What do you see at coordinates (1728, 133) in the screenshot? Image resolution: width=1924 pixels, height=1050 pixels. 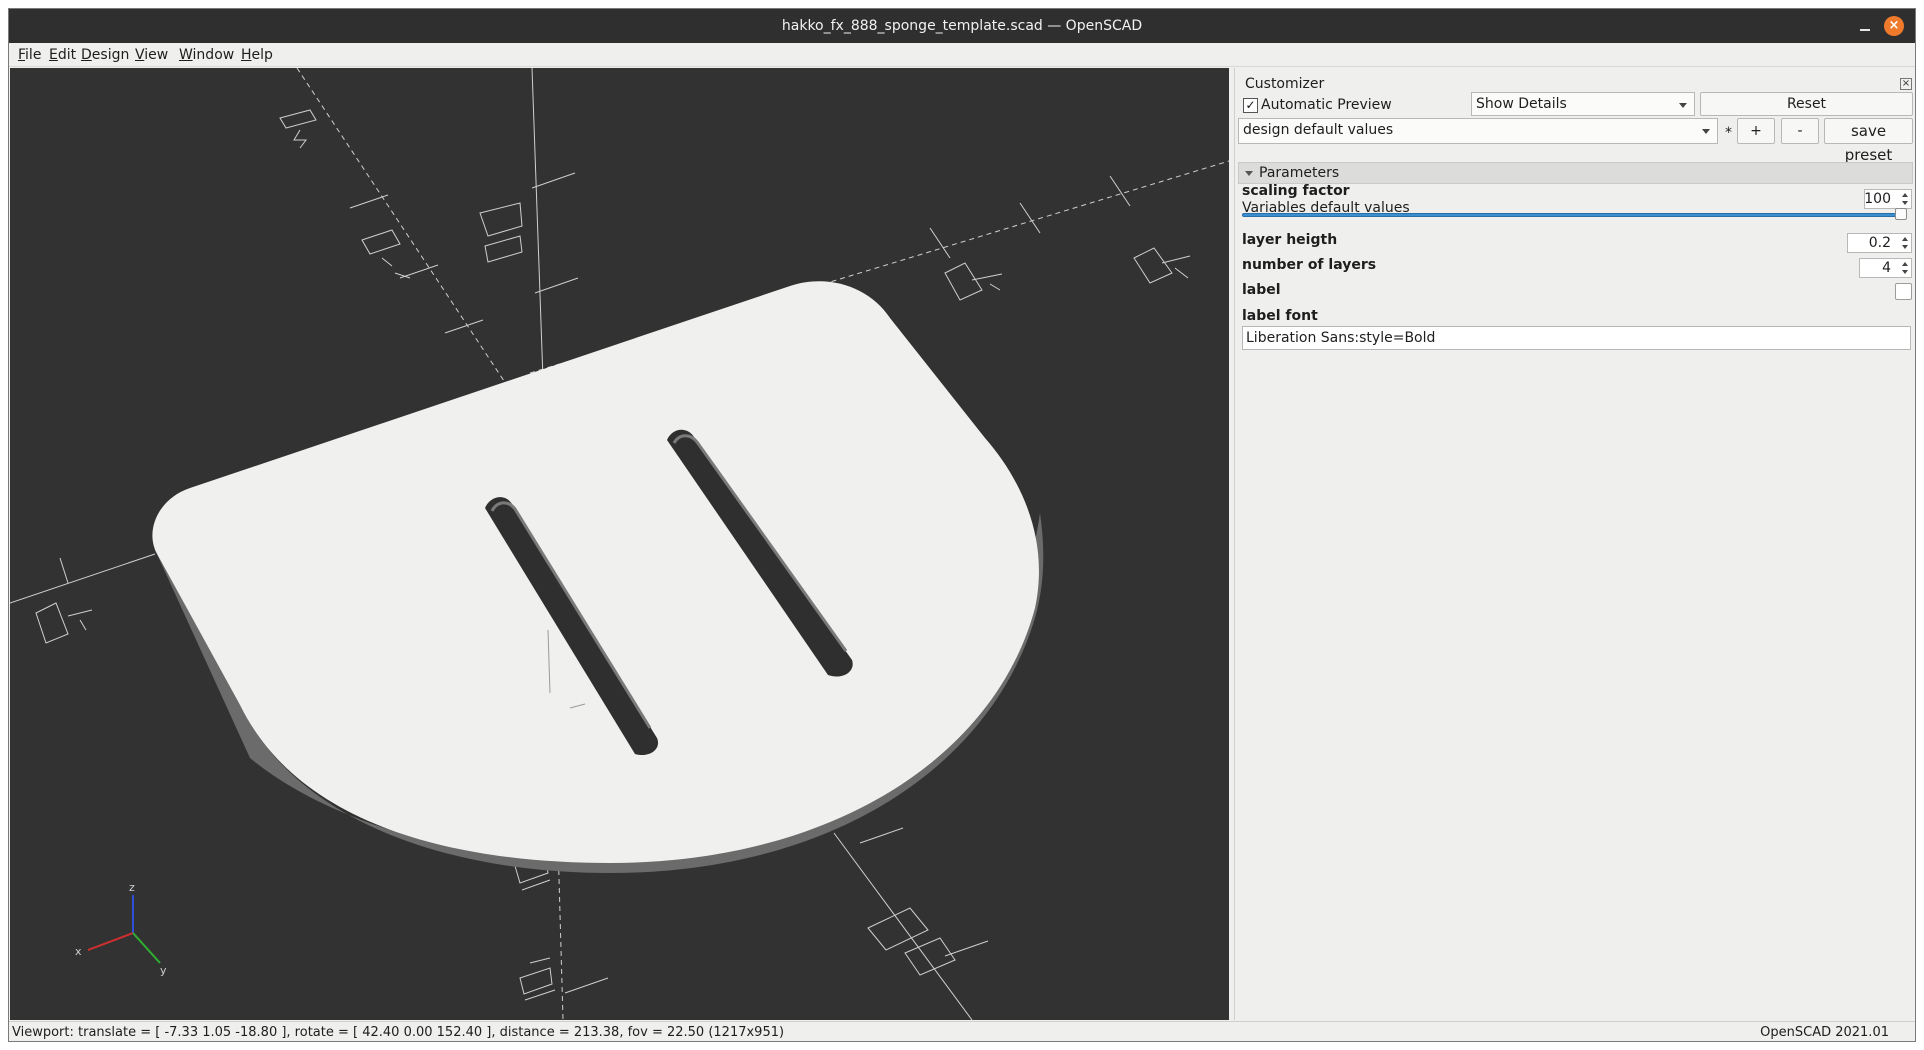 I see `preset-modified-marker: *` at bounding box center [1728, 133].